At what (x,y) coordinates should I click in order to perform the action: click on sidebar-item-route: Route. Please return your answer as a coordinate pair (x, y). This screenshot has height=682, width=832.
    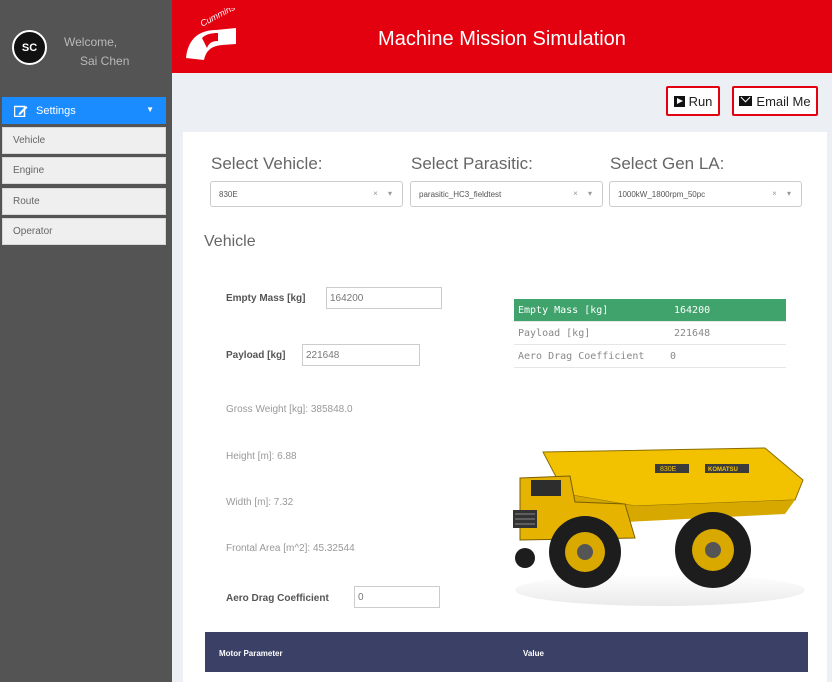
    Looking at the image, I should click on (84, 201).